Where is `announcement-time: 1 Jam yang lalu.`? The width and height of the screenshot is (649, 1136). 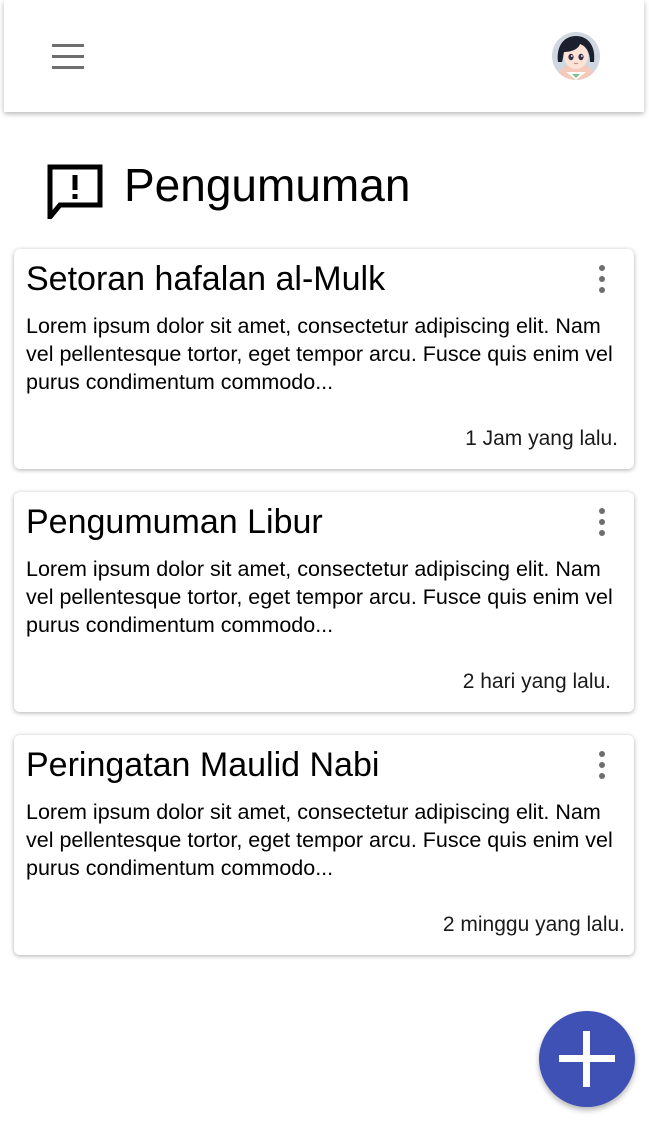
announcement-time: 1 Jam yang lalu. is located at coordinates (541, 438).